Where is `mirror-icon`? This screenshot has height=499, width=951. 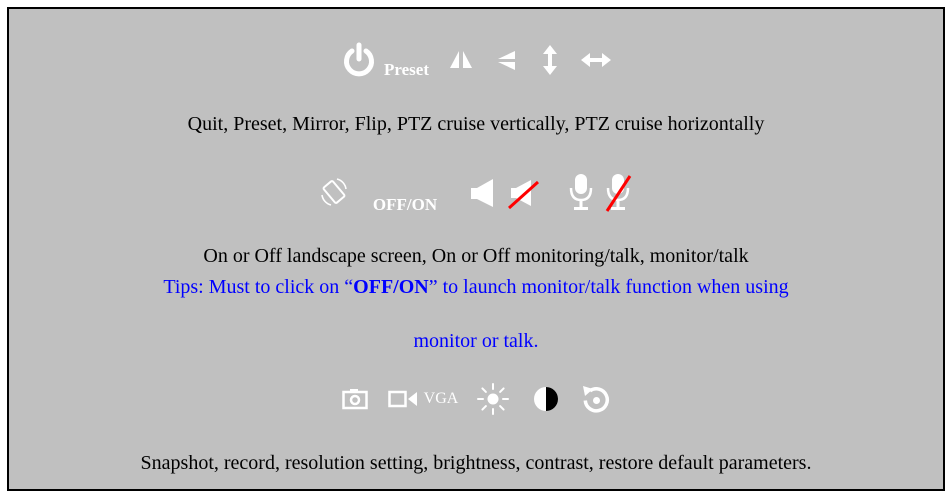
mirror-icon is located at coordinates (461, 60).